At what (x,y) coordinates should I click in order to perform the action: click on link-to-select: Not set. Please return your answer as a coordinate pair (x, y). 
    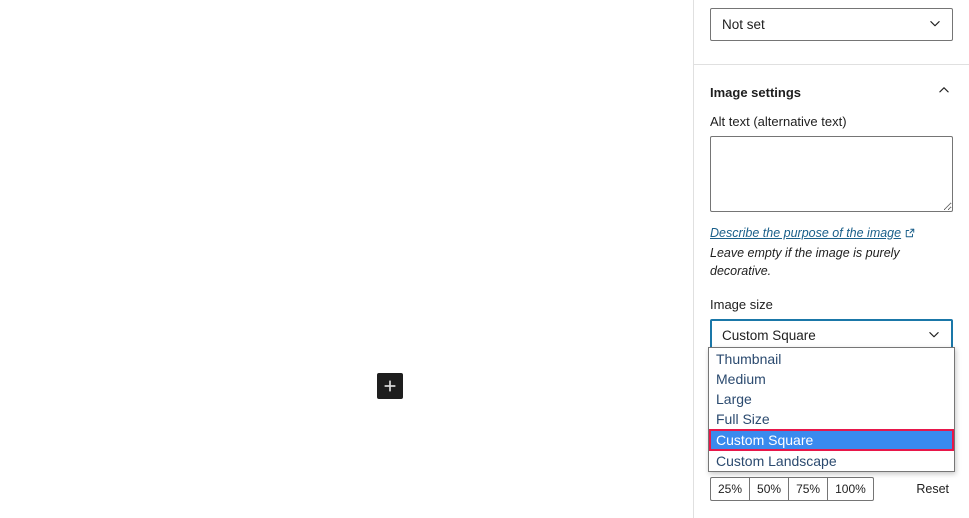
    Looking at the image, I should click on (831, 24).